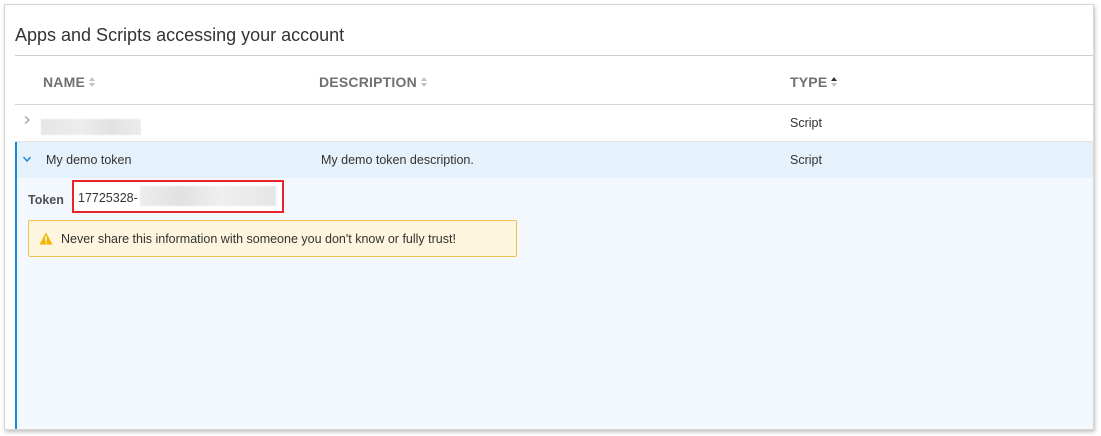 Image resolution: width=1101 pixels, height=436 pixels. Describe the element at coordinates (27, 159) in the screenshot. I see `chevron-down-icon` at that location.